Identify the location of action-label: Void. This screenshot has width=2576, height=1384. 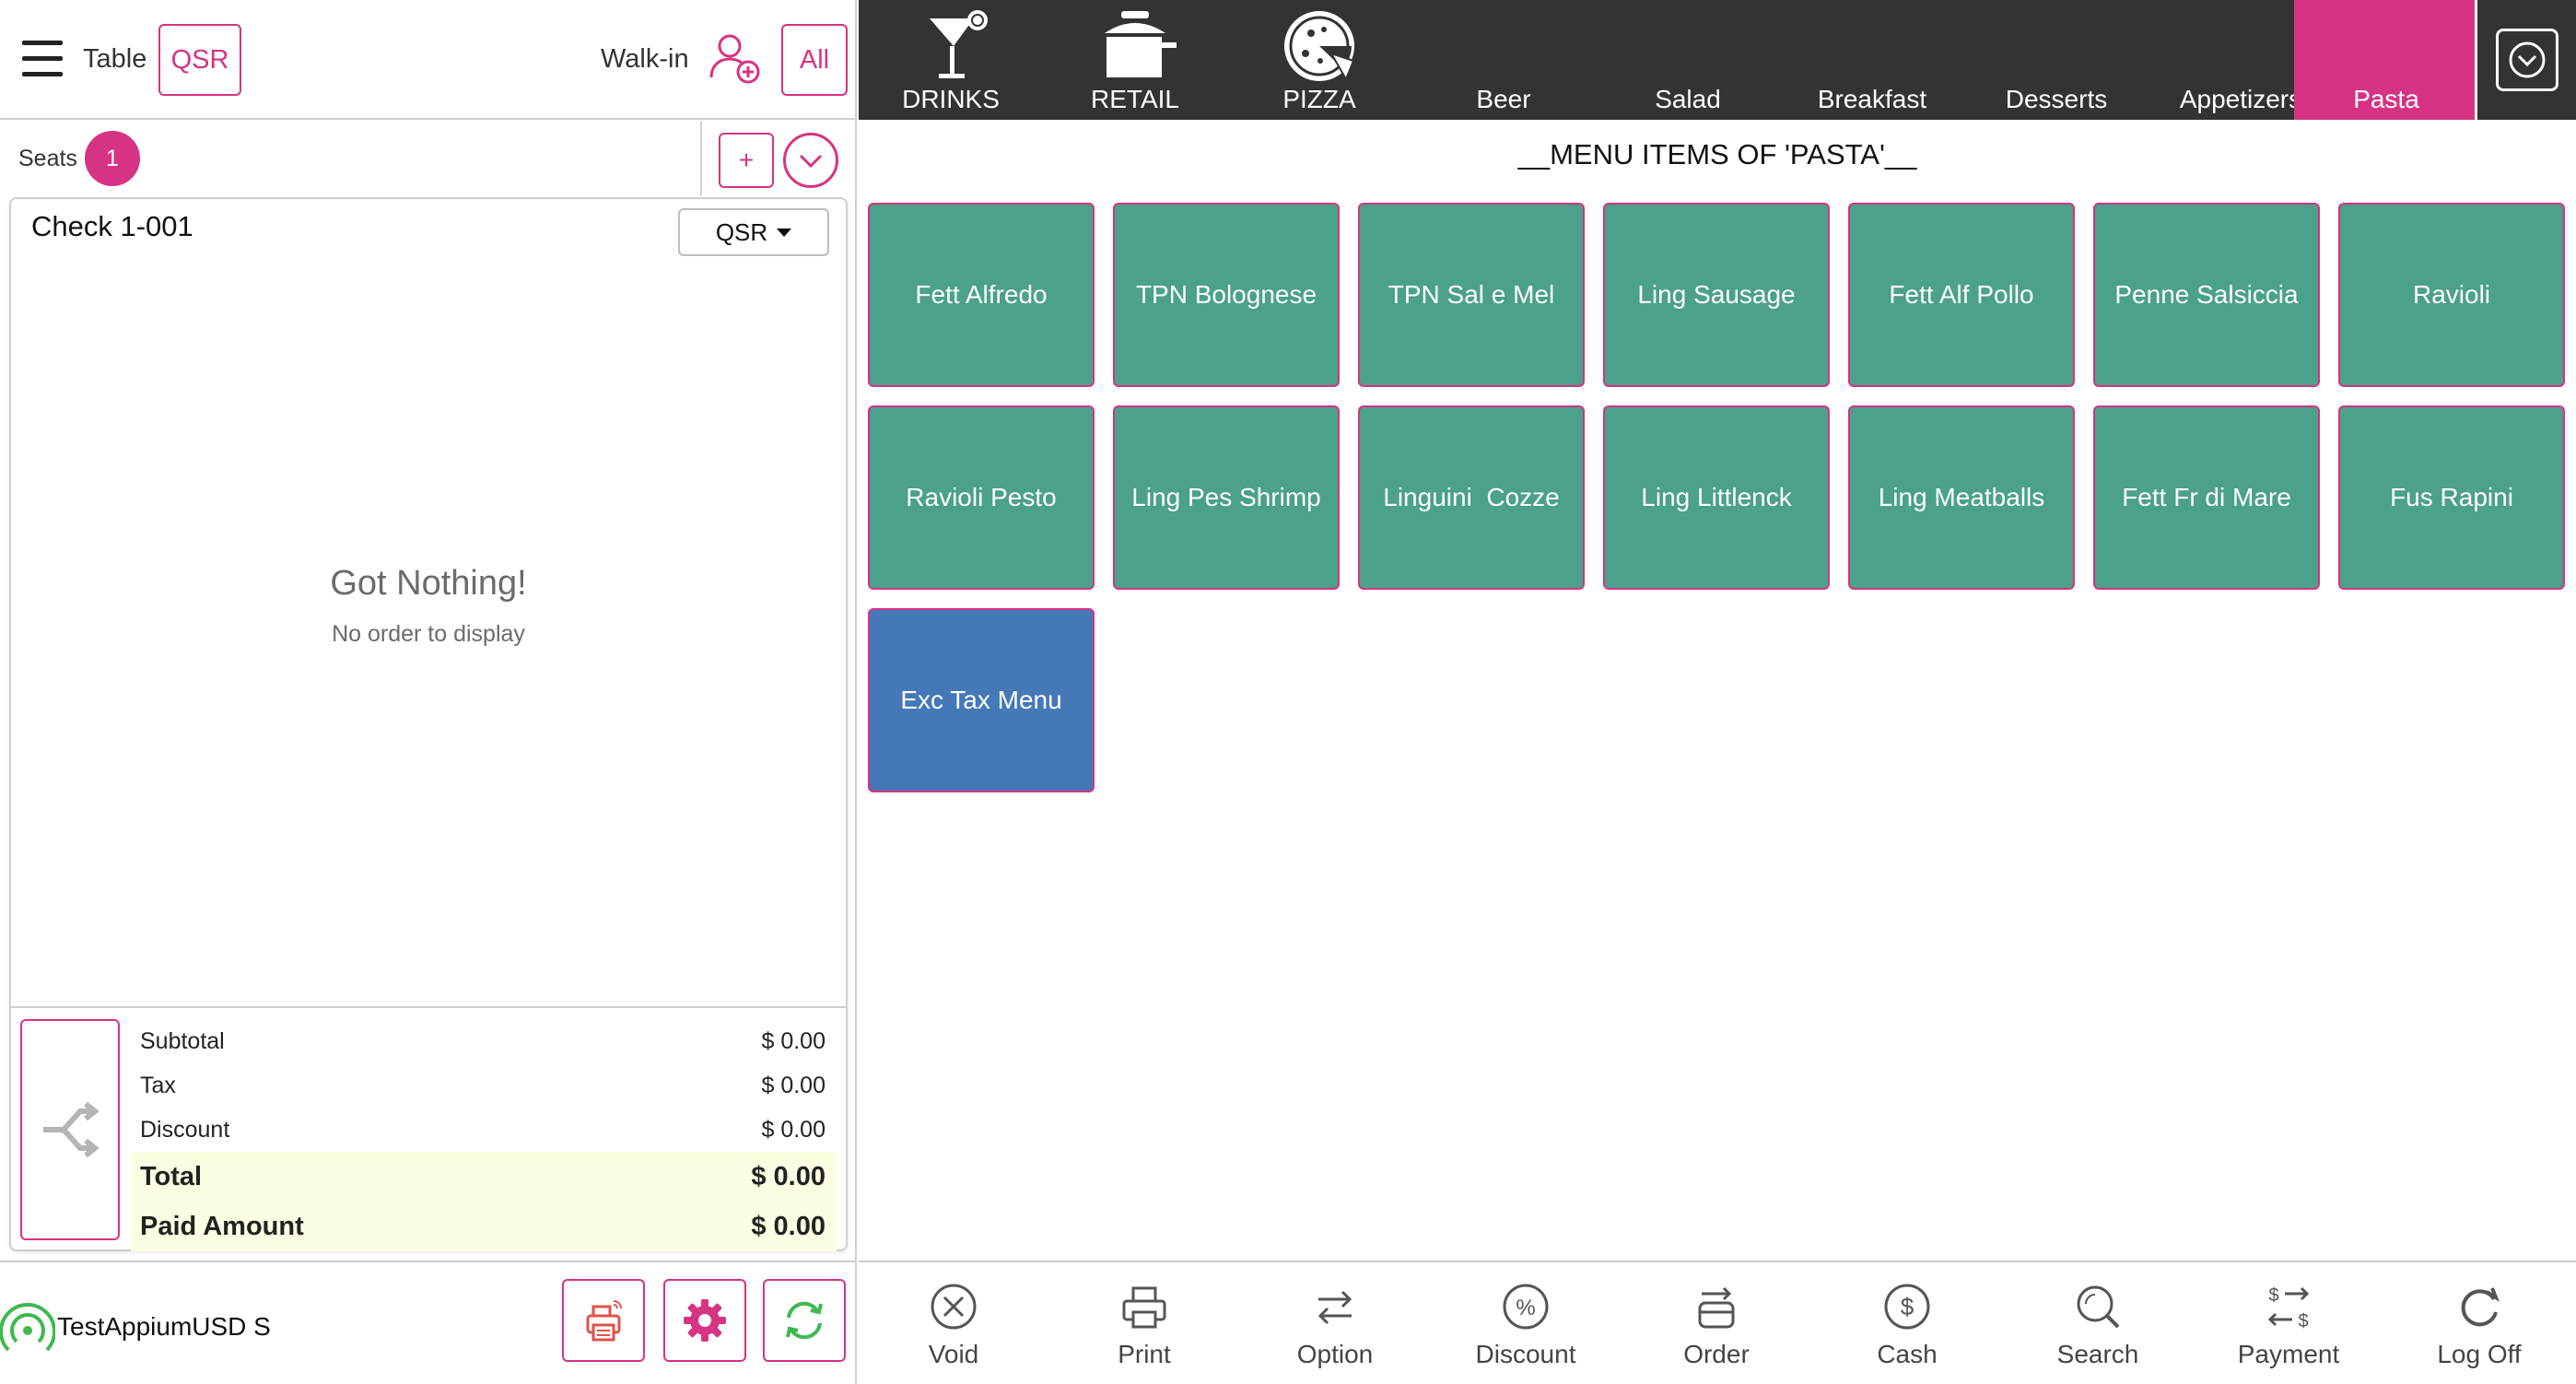
(953, 1354).